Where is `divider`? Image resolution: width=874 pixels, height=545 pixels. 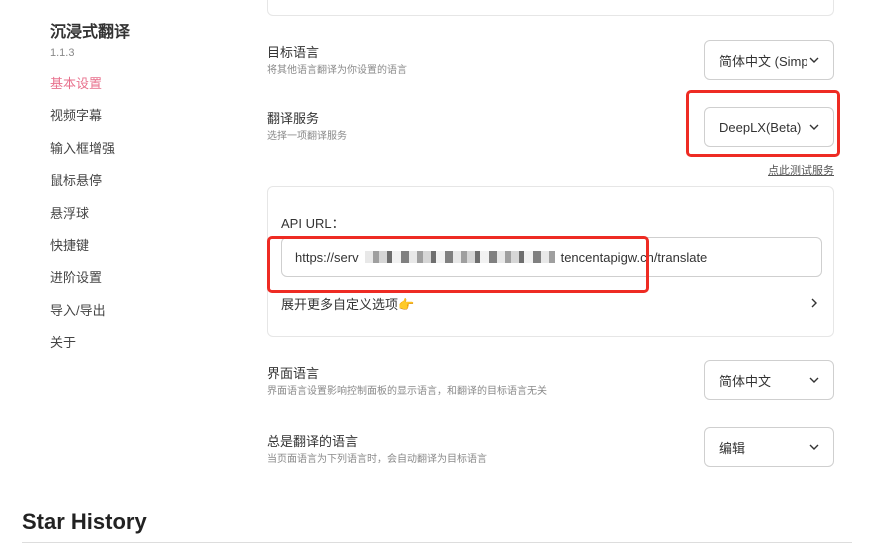 divider is located at coordinates (437, 542).